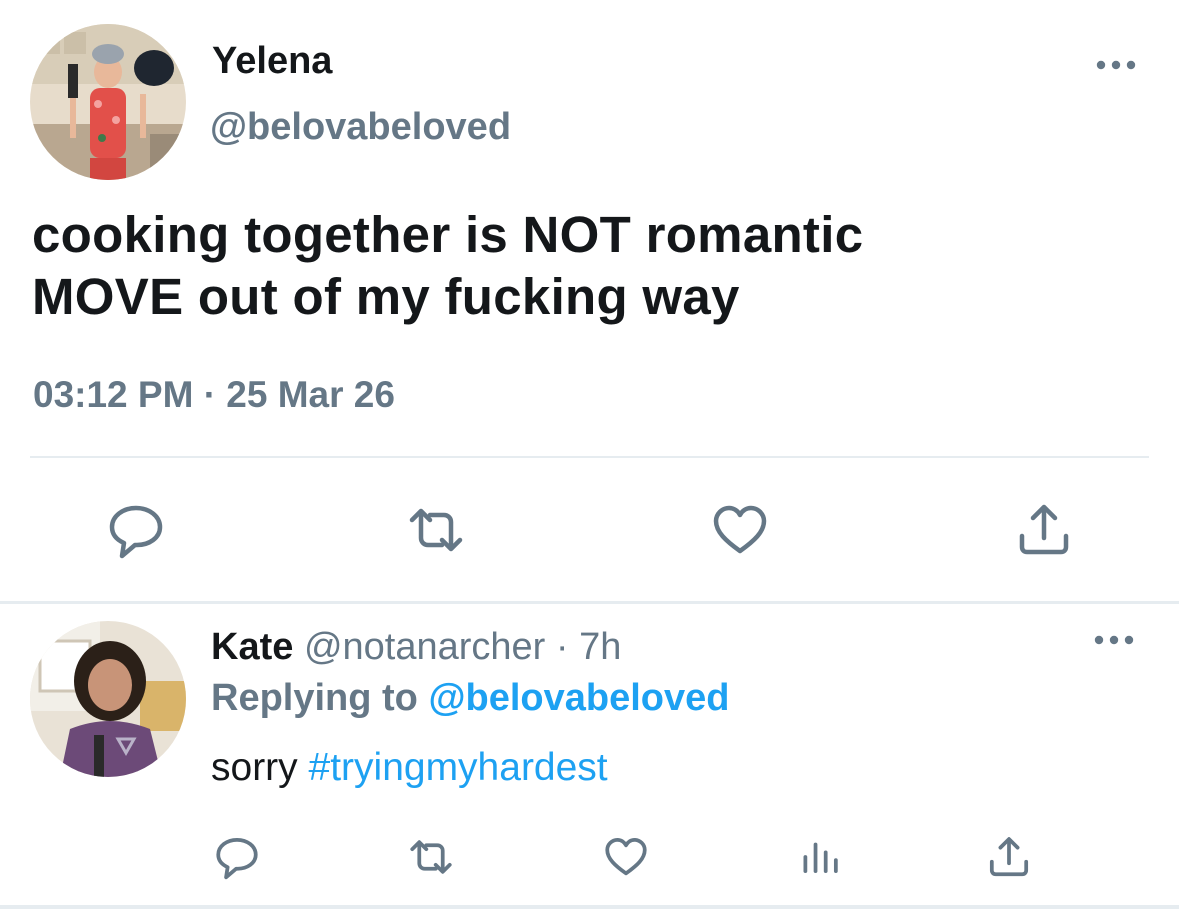 The image size is (1179, 909). I want to click on reply-hashtag: #tryingmyhardest, so click(458, 767).